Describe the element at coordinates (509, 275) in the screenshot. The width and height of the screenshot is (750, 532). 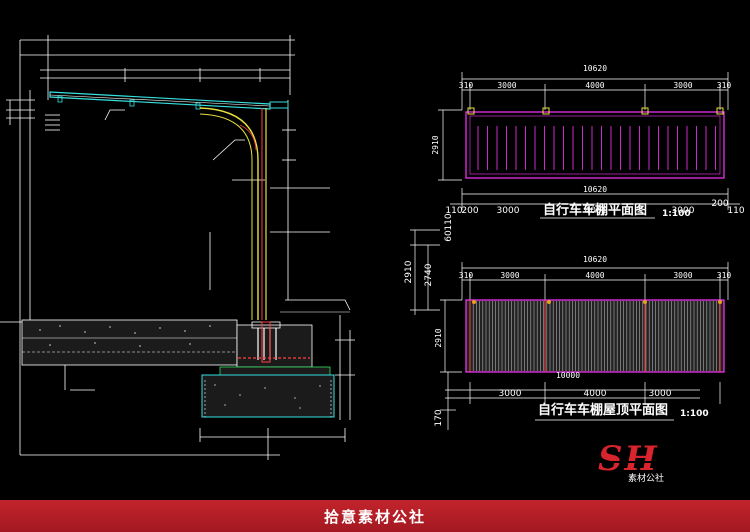
I see `roof-seg-top-2: 3000` at that location.